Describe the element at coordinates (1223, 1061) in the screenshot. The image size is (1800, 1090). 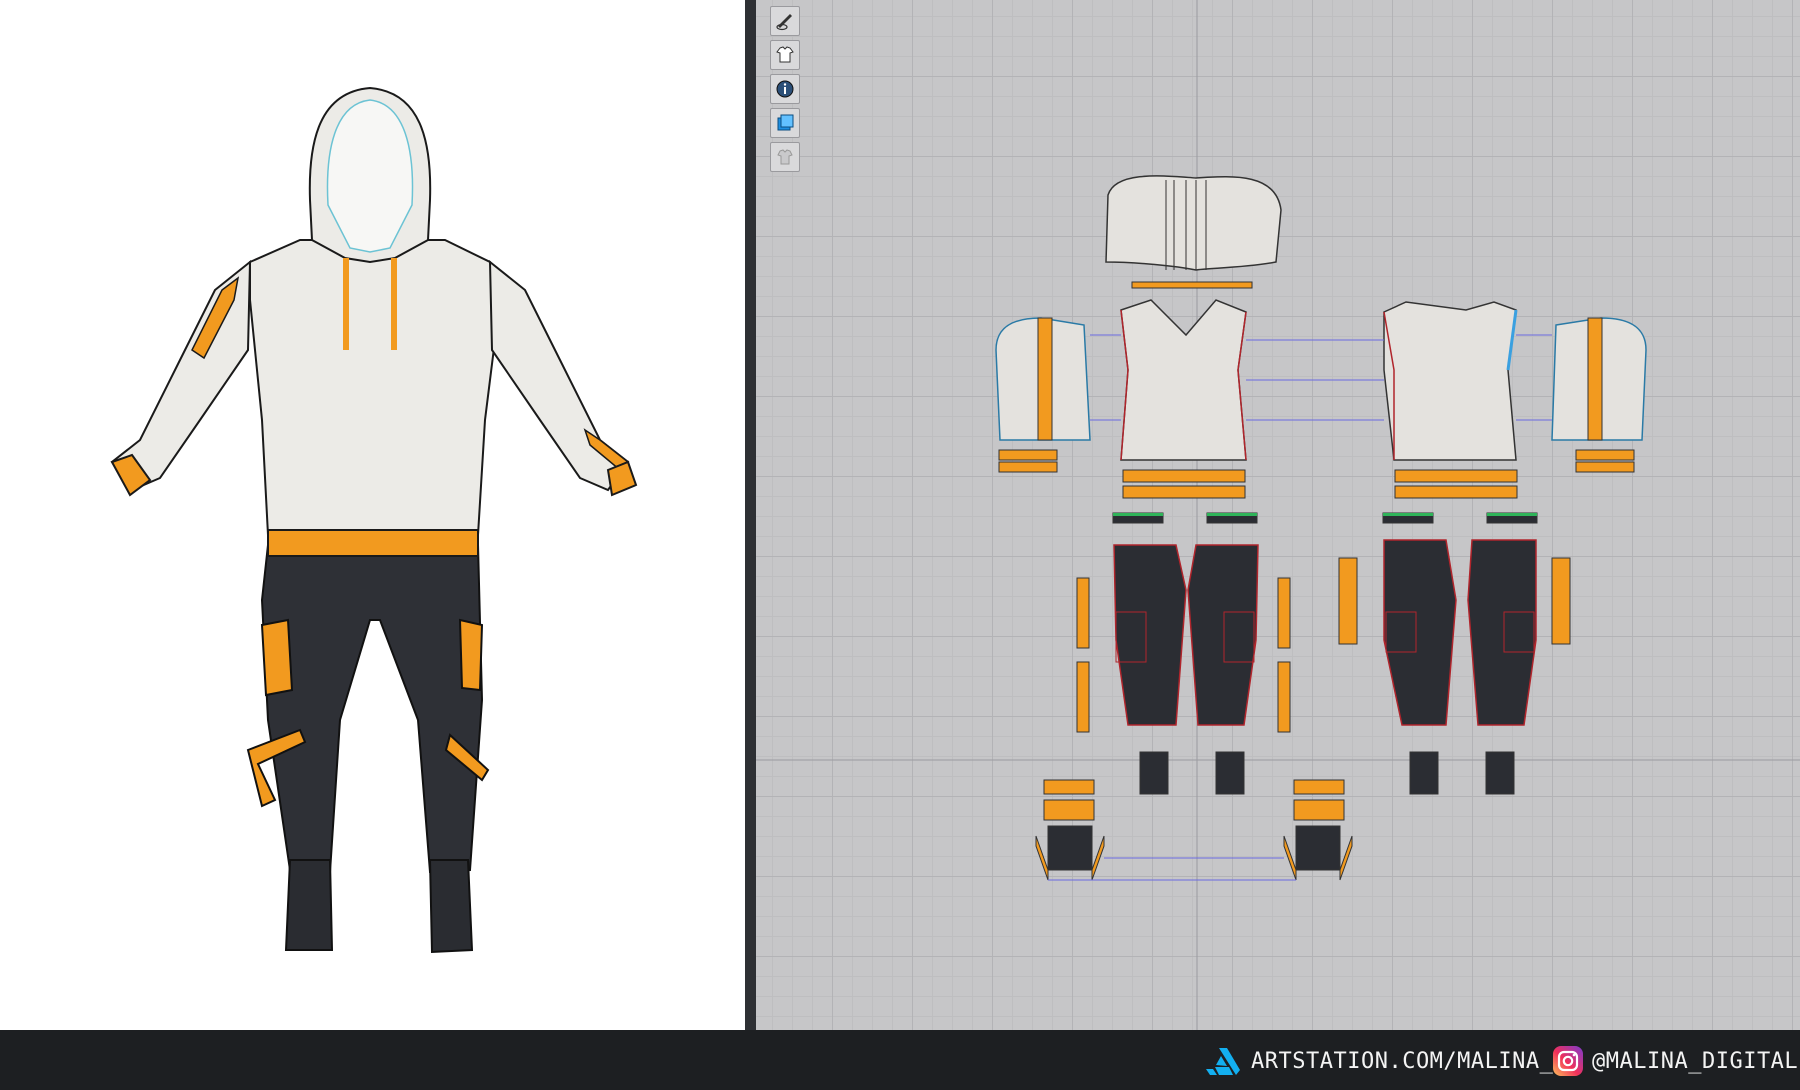
I see `artstation-logo-icon` at that location.